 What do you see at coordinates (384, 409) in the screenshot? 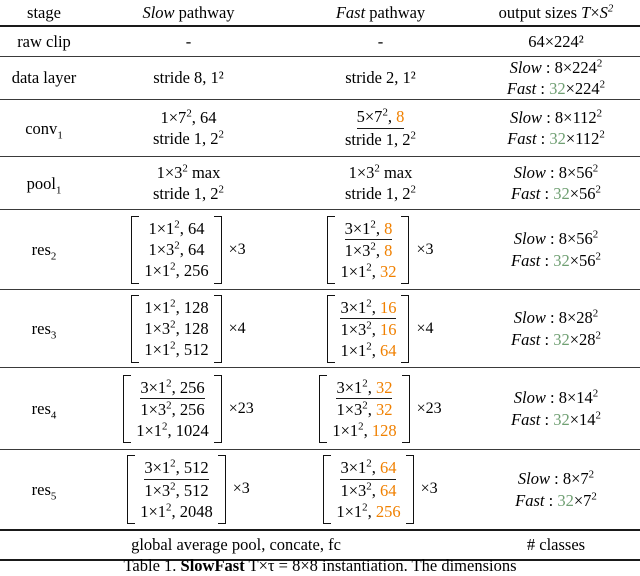
I see `fast-channel-value: 32` at bounding box center [384, 409].